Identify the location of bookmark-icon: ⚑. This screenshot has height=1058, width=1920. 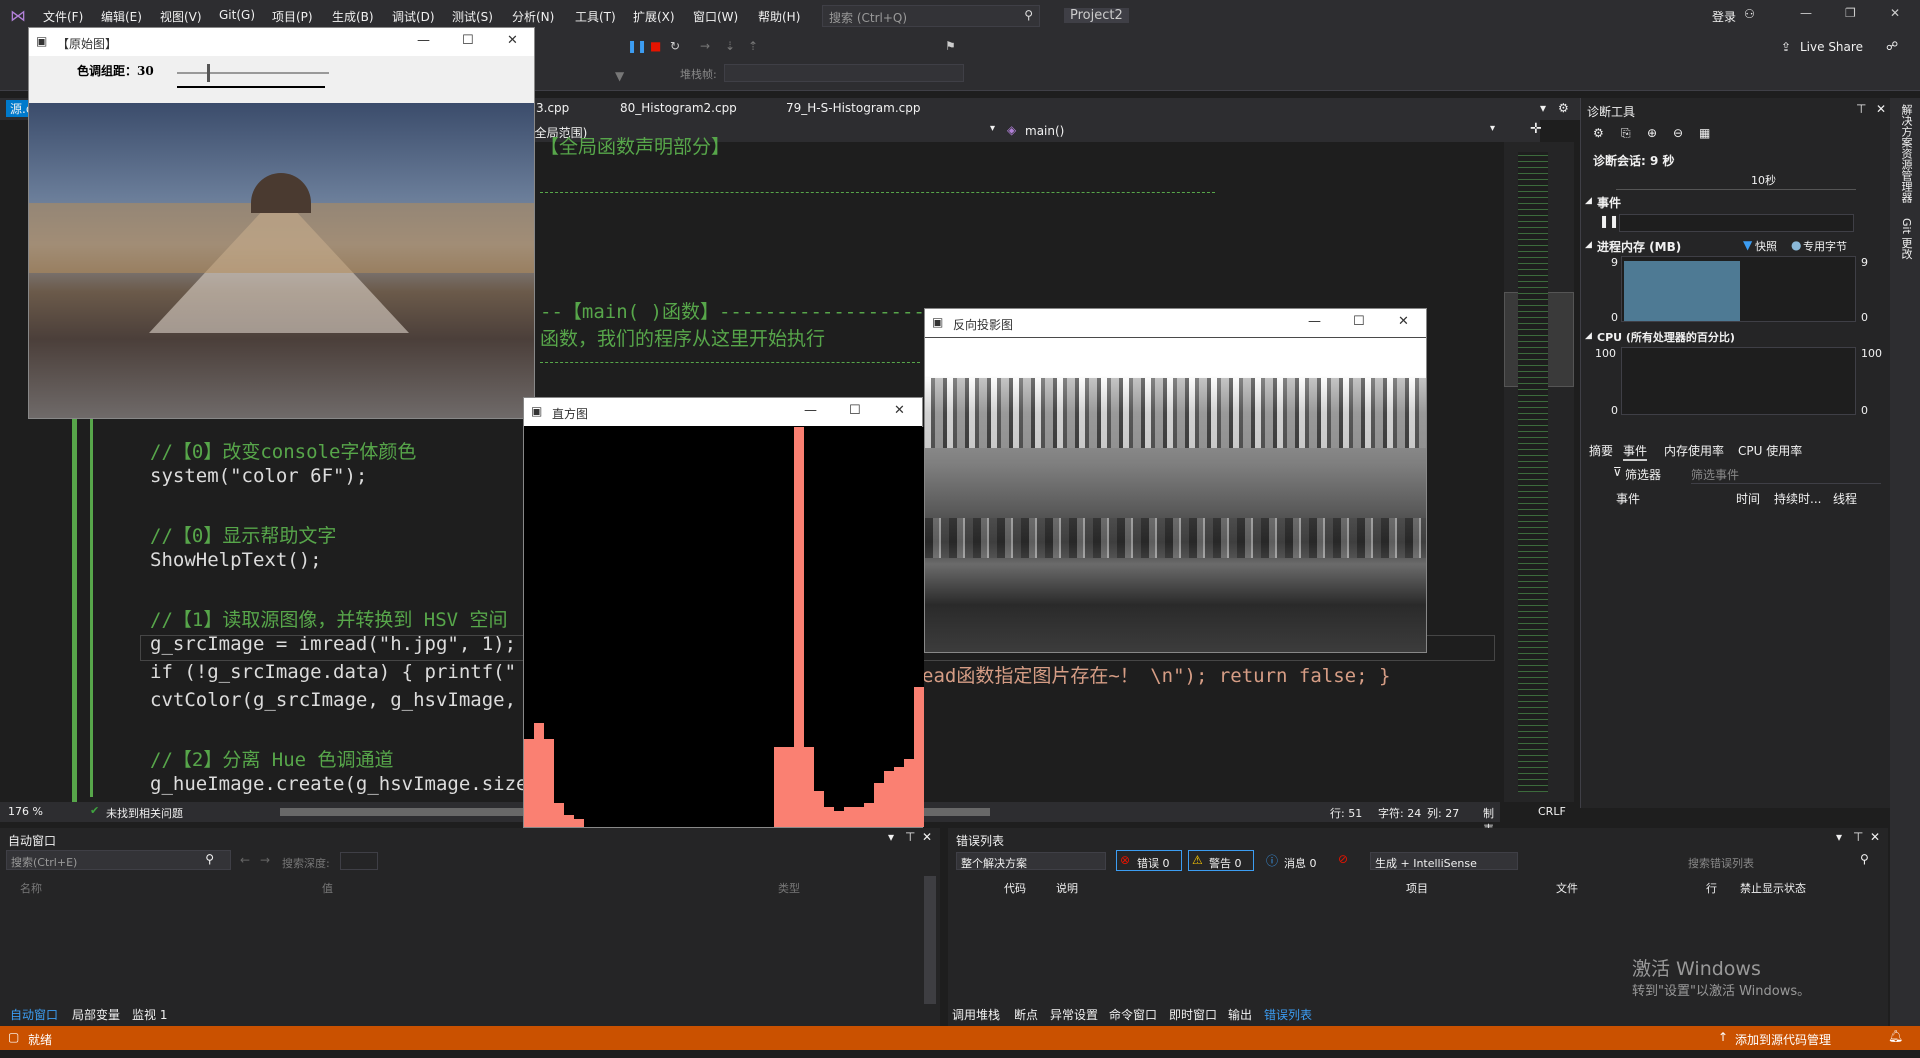
(951, 46).